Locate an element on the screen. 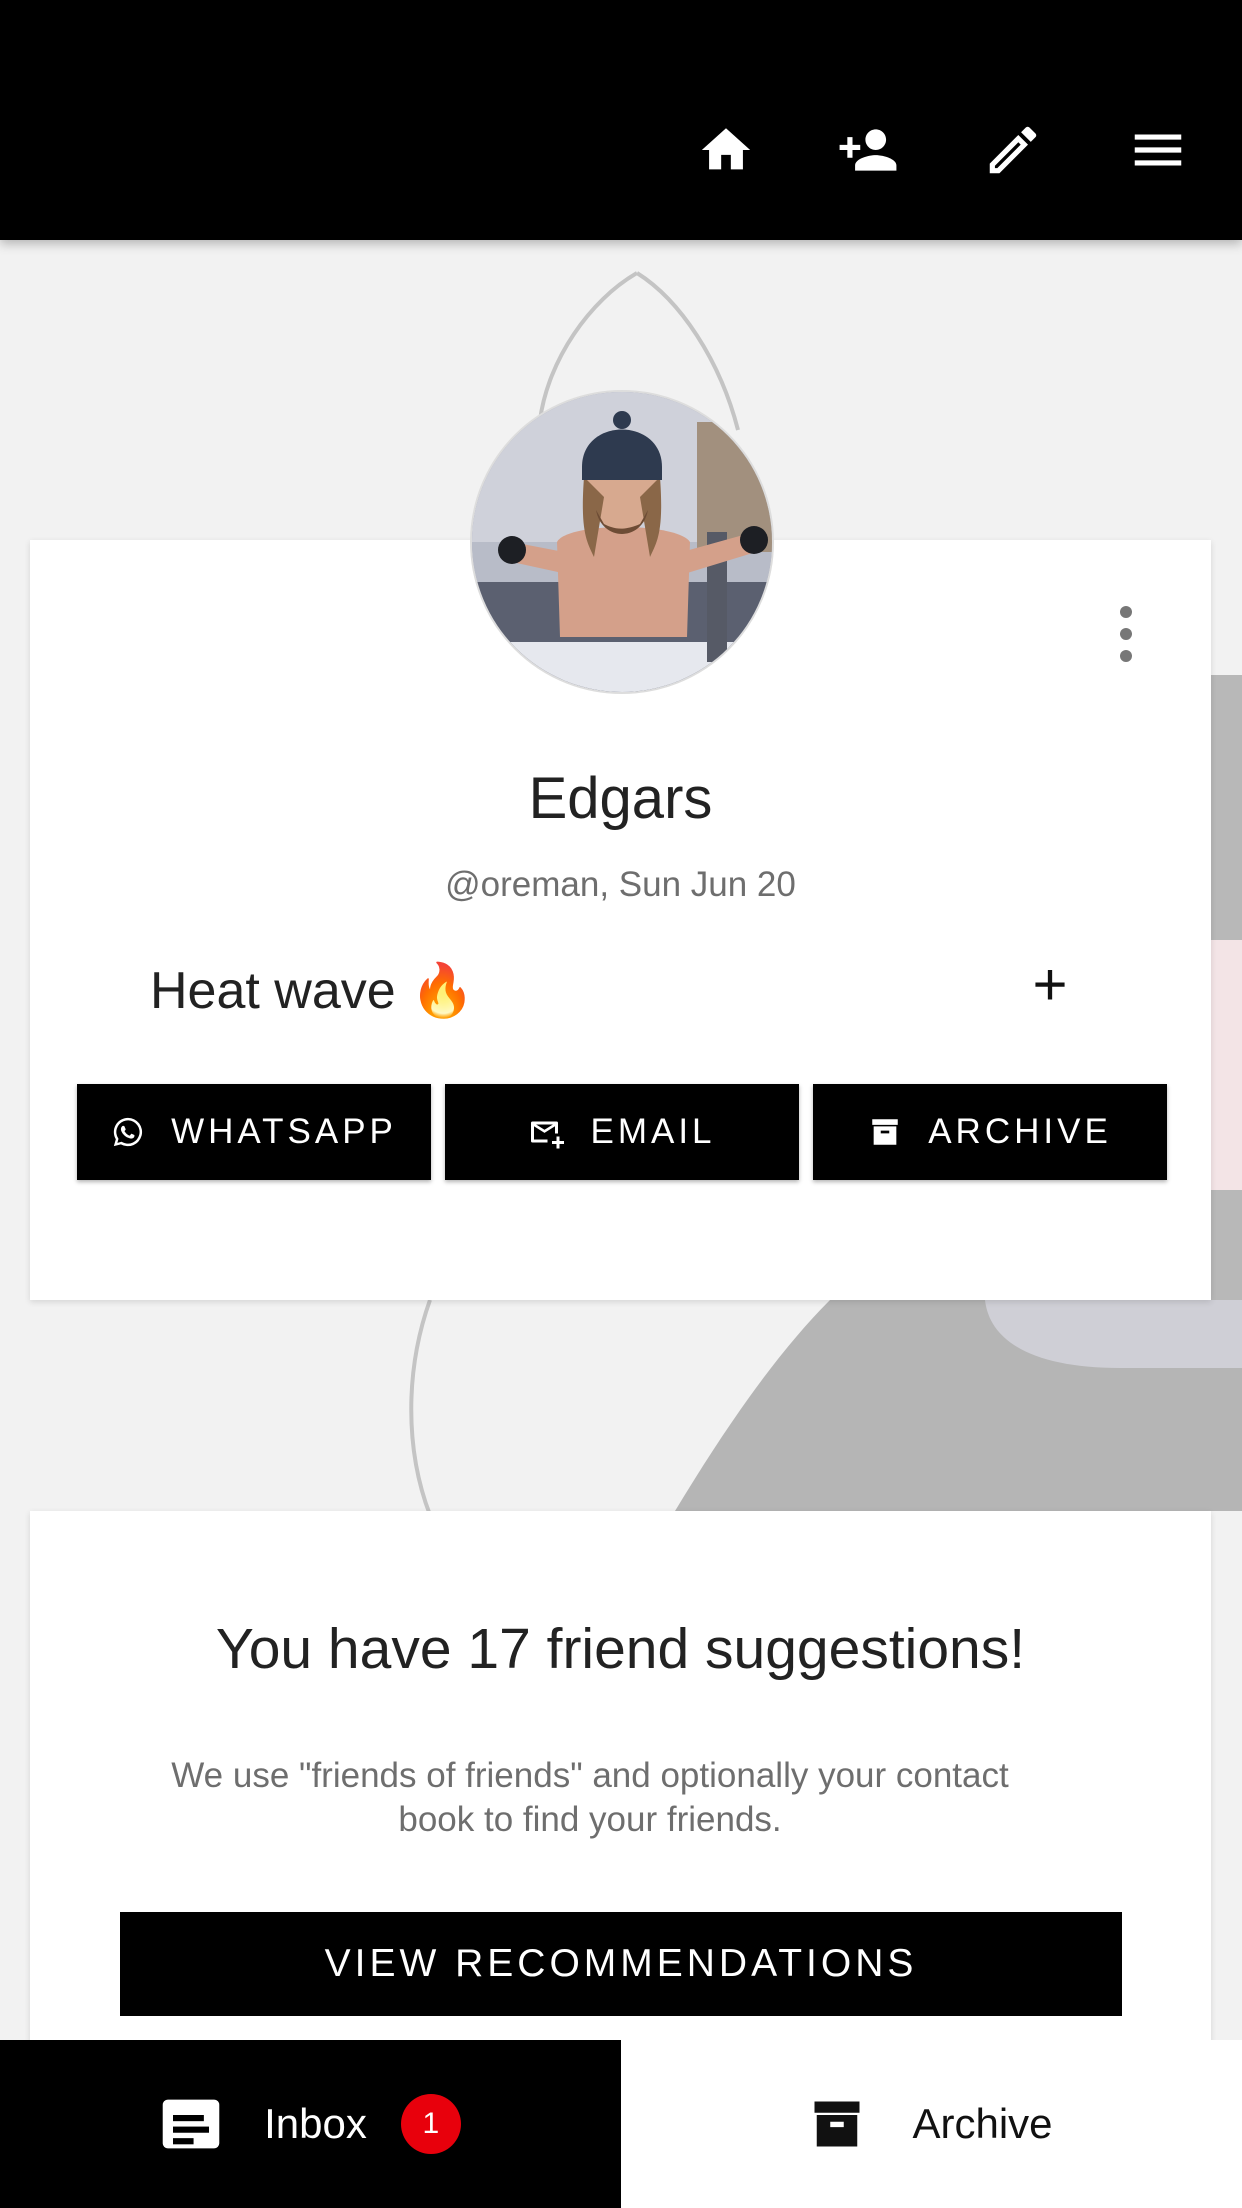  archive-button: ARCHIVE is located at coordinates (990, 1132).